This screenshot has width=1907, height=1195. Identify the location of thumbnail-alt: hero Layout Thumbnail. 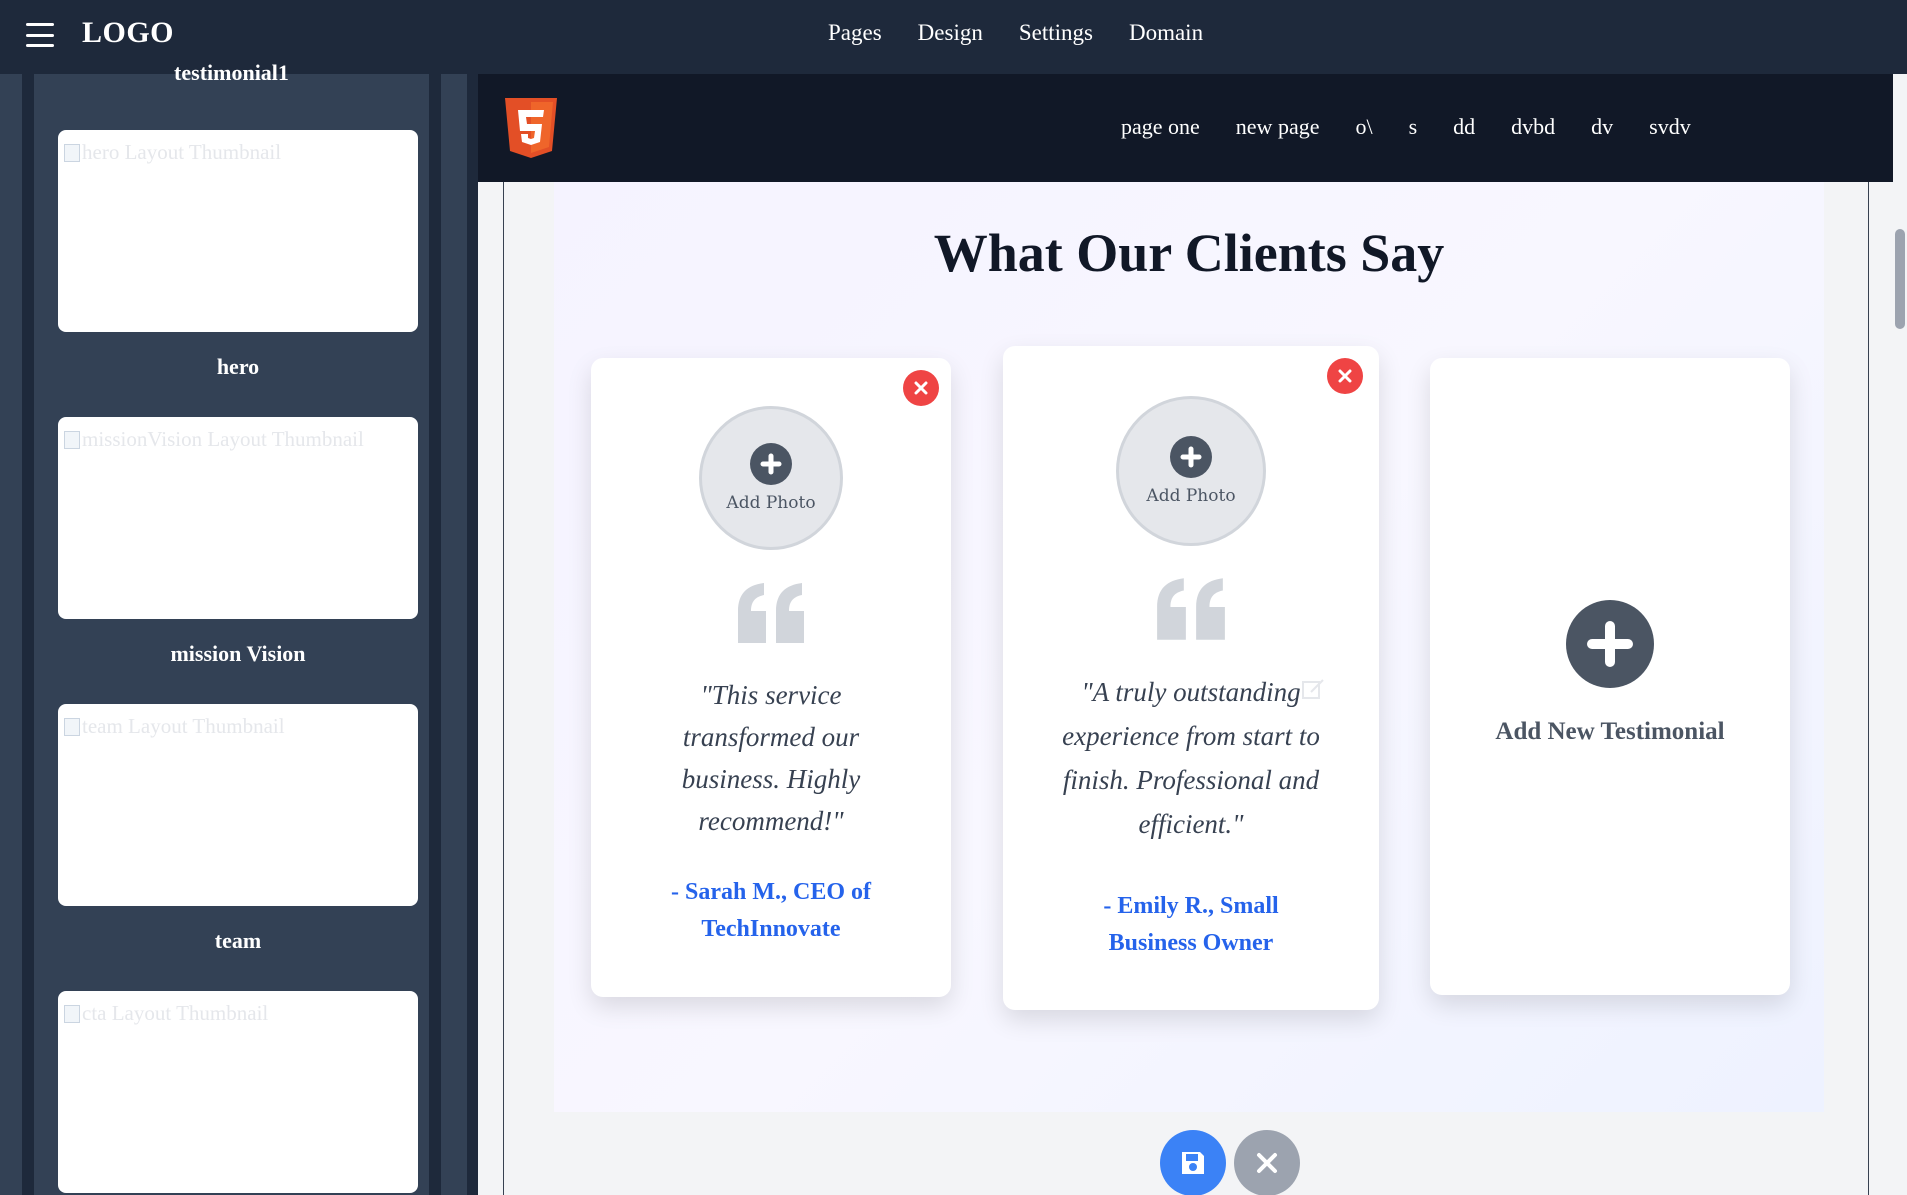
(182, 152).